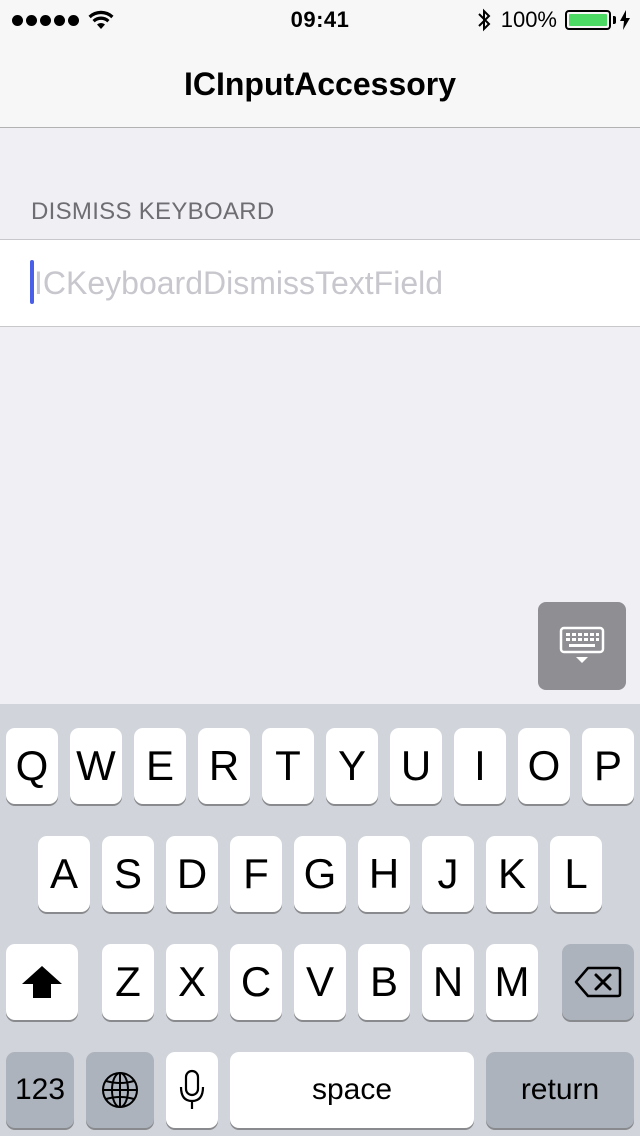 Image resolution: width=640 pixels, height=1136 pixels. I want to click on battery-cap, so click(614, 20).